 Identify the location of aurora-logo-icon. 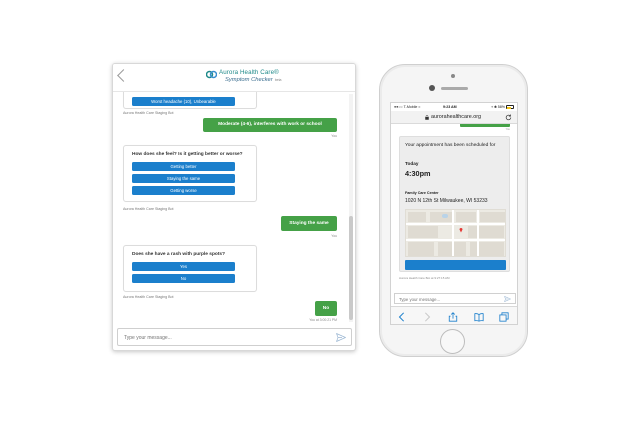
(211, 74).